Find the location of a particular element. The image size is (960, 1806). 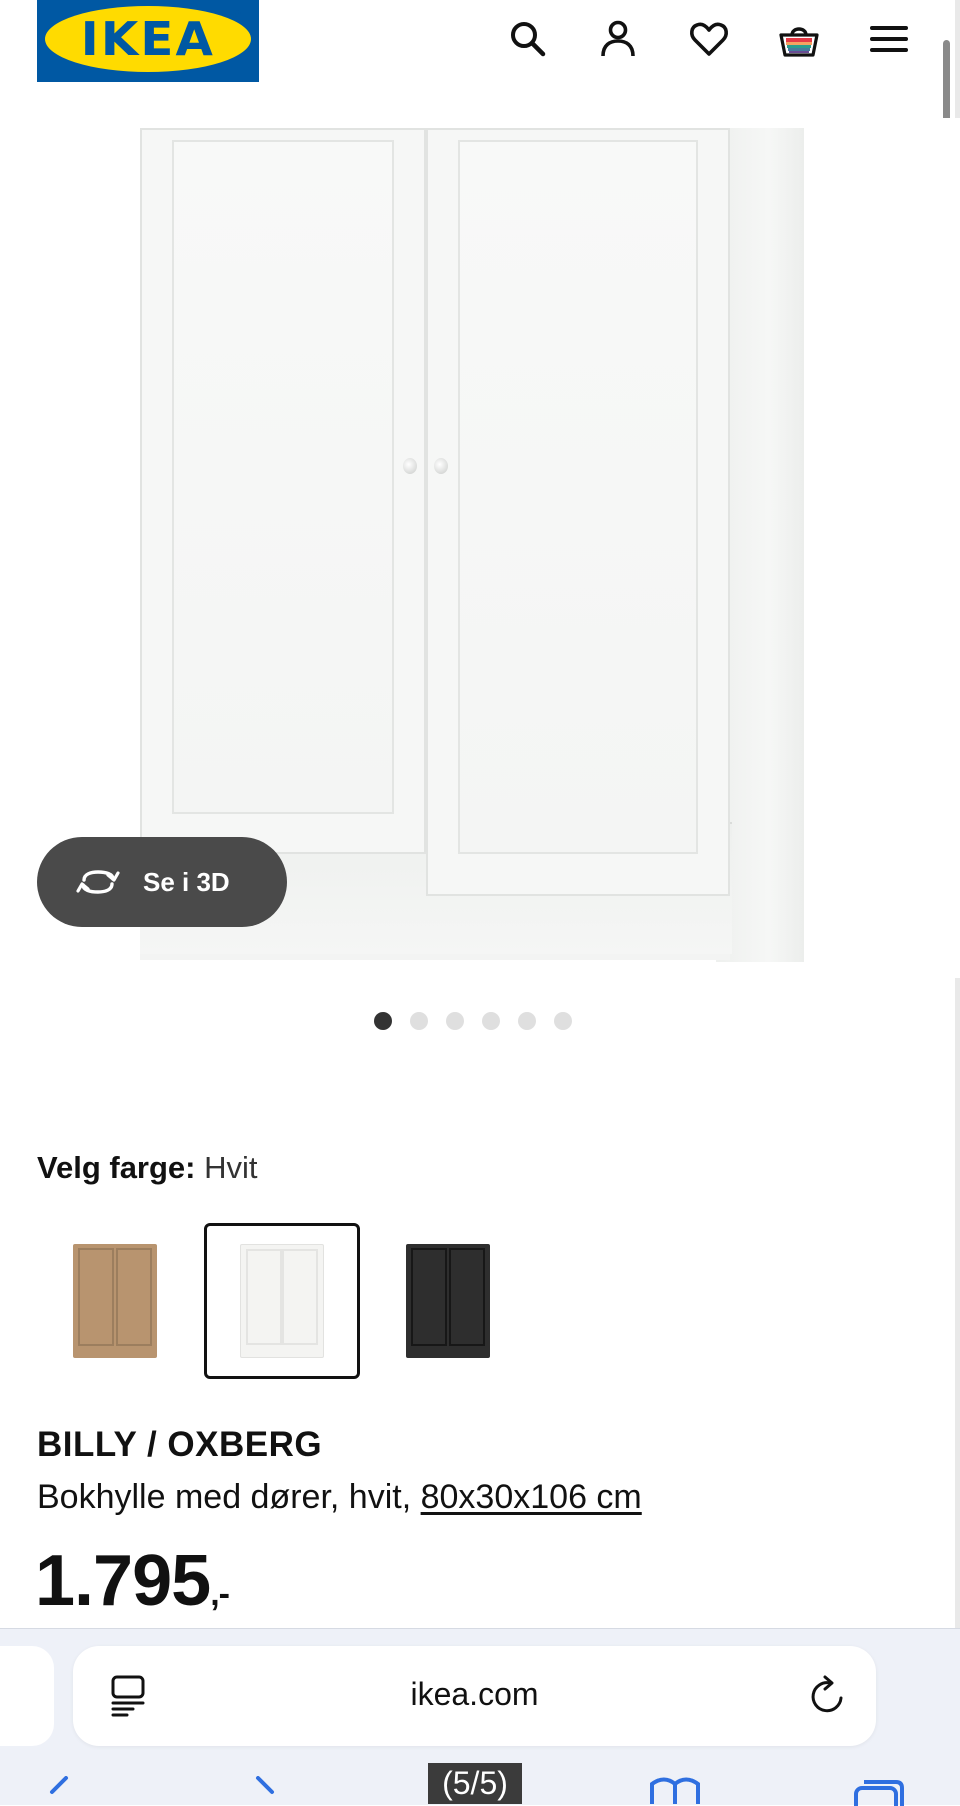

heart-icon is located at coordinates (709, 39).